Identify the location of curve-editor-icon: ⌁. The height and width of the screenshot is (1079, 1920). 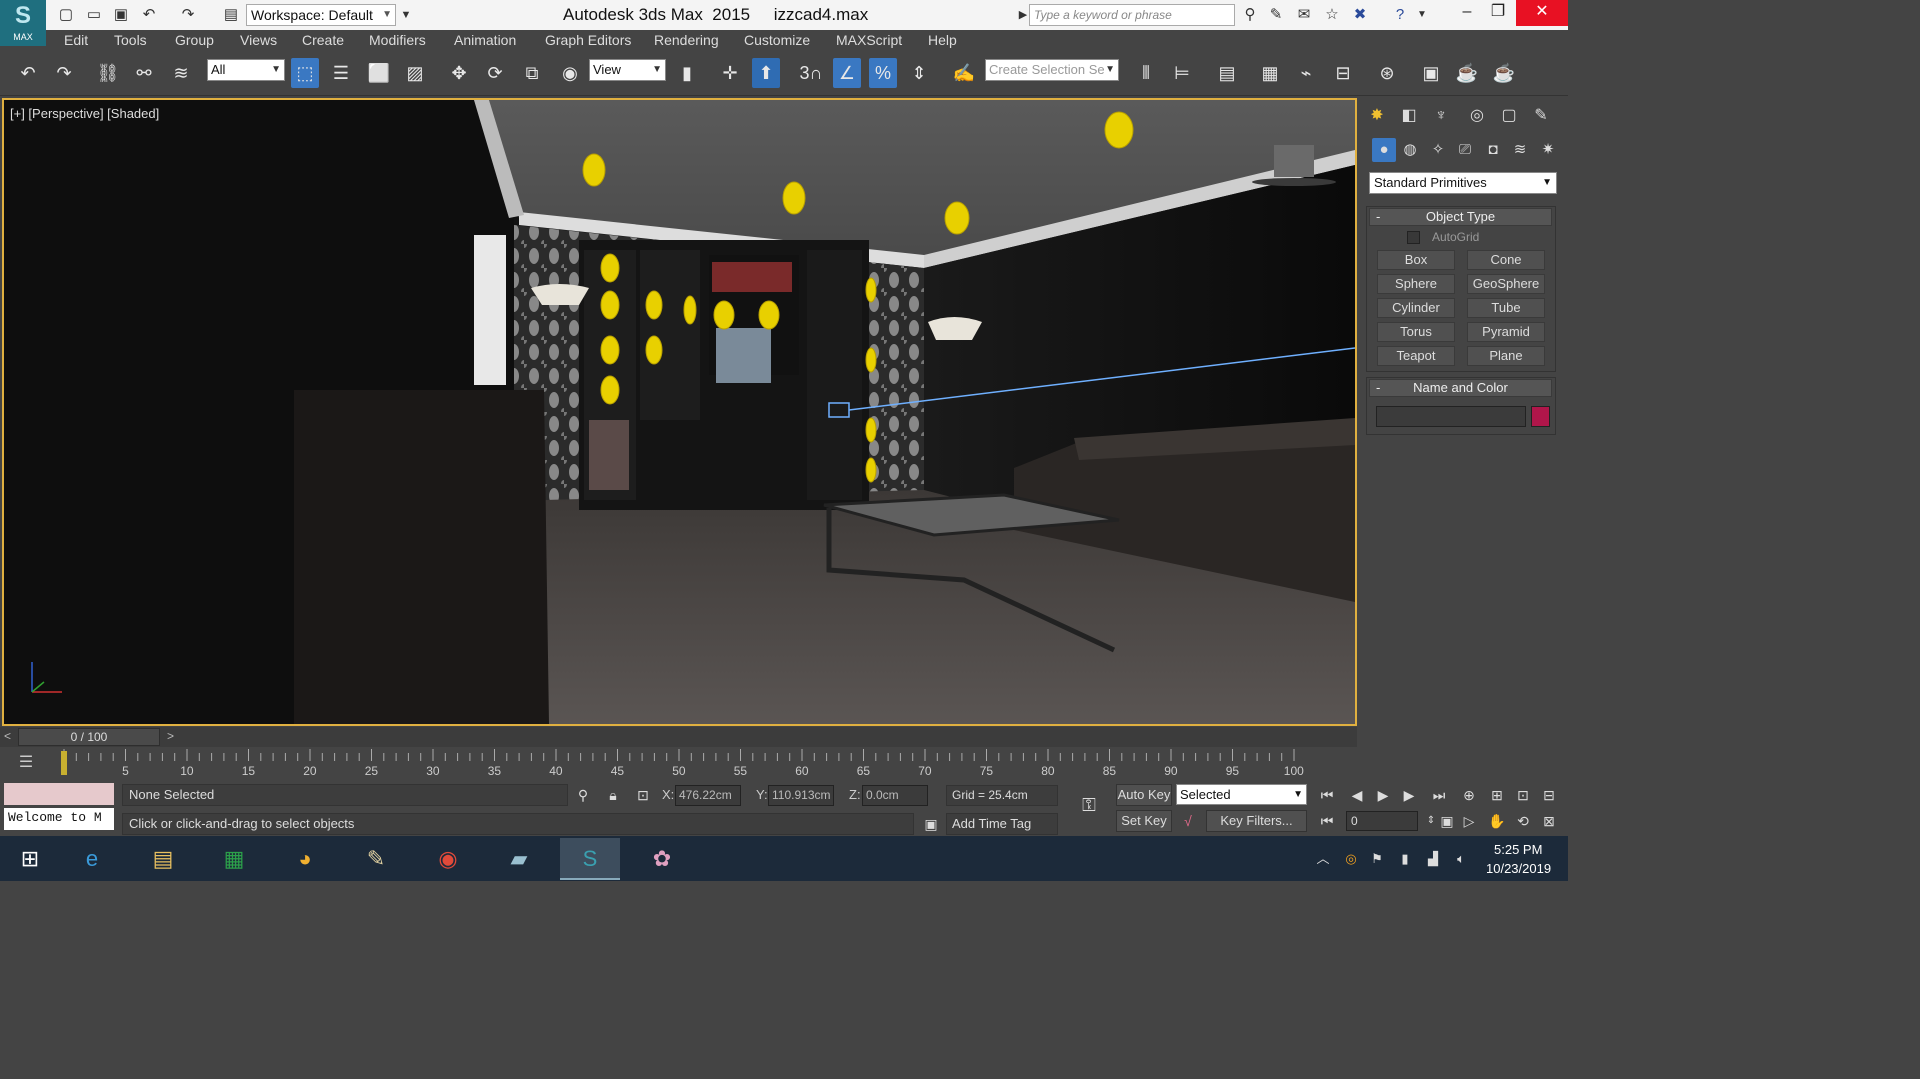
(1306, 73).